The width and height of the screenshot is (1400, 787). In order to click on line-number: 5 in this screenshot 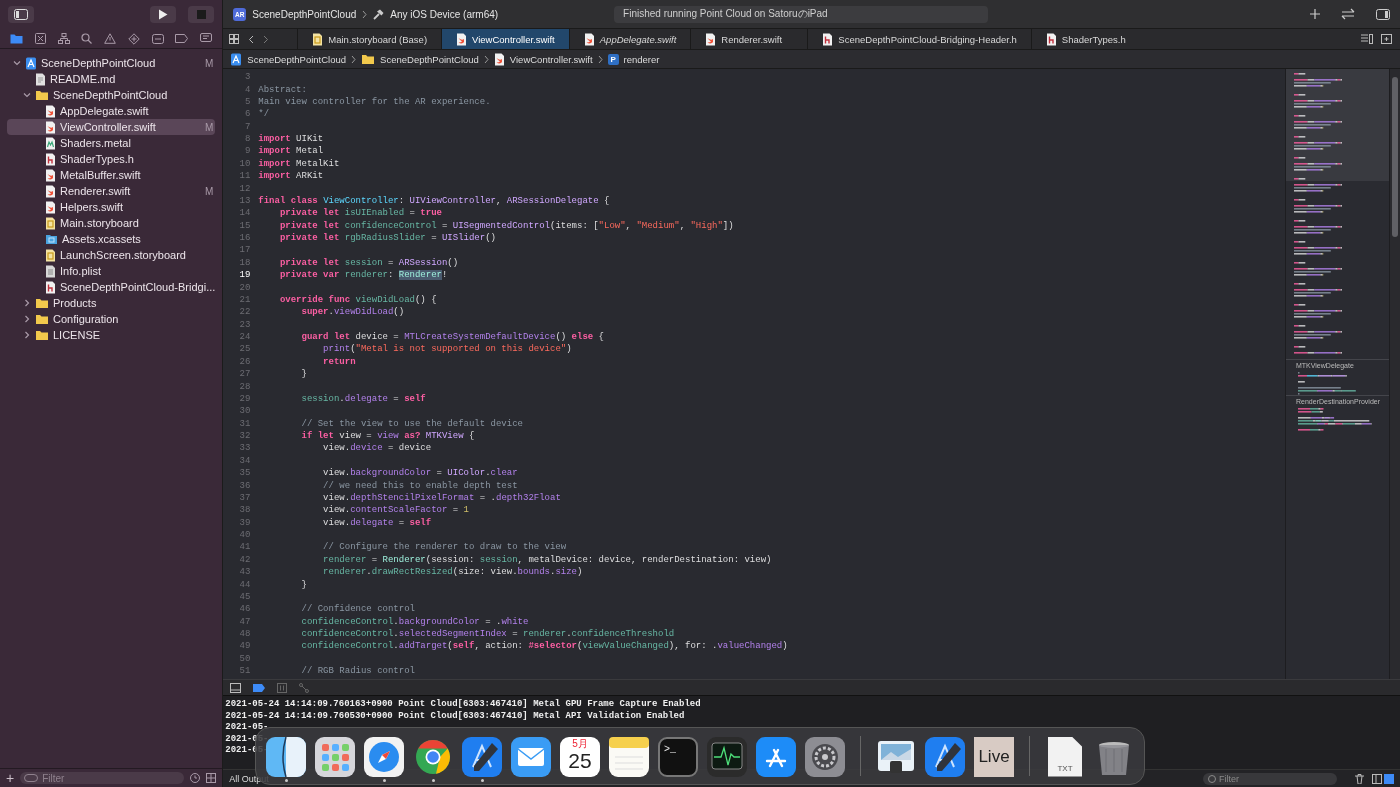, I will do `click(247, 101)`.